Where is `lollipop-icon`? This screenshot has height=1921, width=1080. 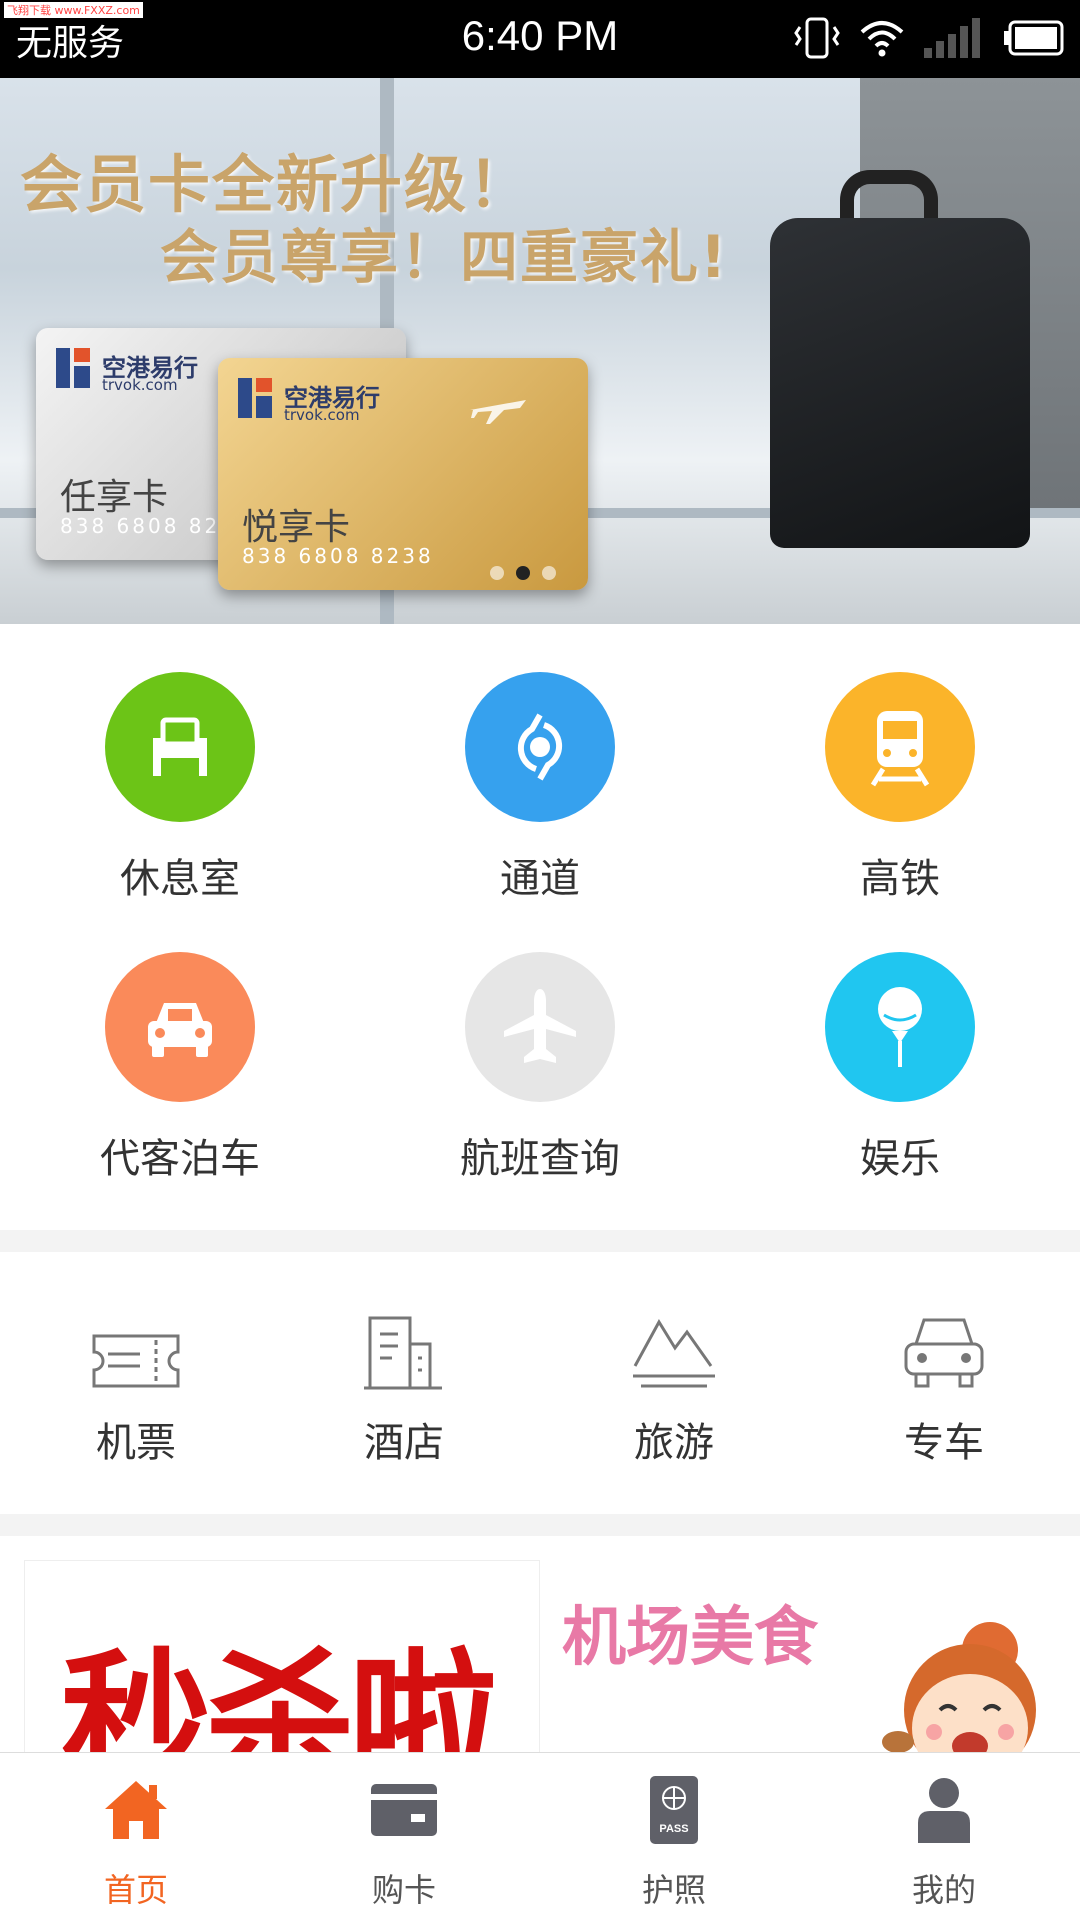
lollipop-icon is located at coordinates (900, 1027).